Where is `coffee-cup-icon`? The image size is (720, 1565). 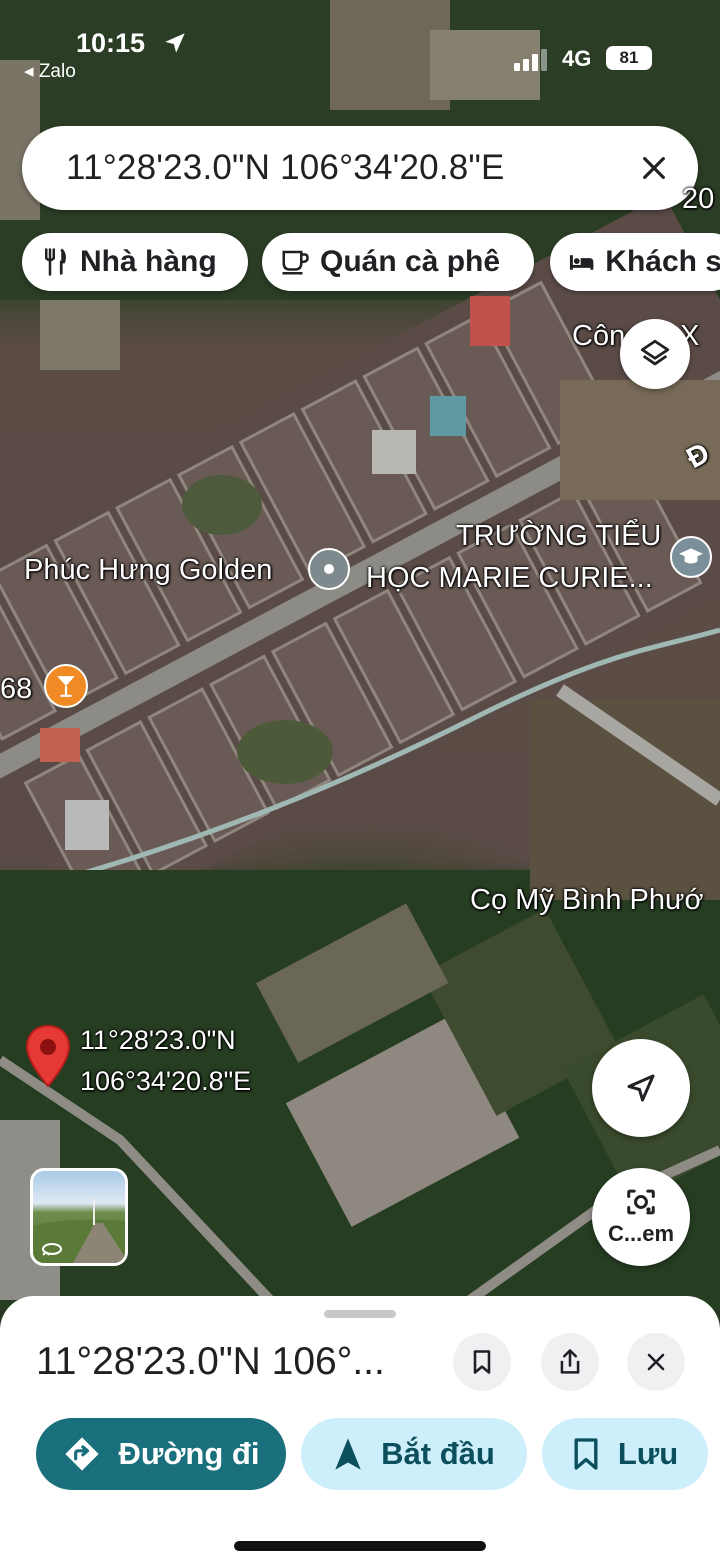 coffee-cup-icon is located at coordinates (295, 262).